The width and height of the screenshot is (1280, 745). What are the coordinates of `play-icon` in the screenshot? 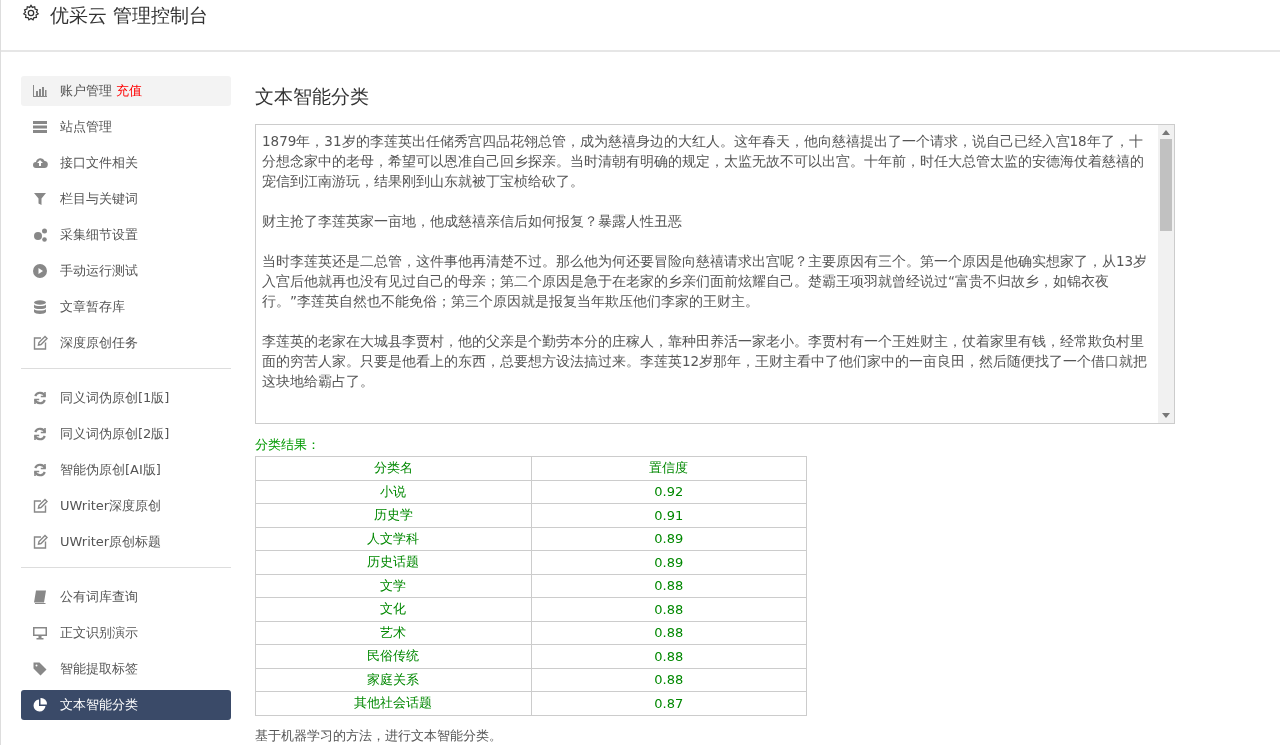 It's located at (40, 271).